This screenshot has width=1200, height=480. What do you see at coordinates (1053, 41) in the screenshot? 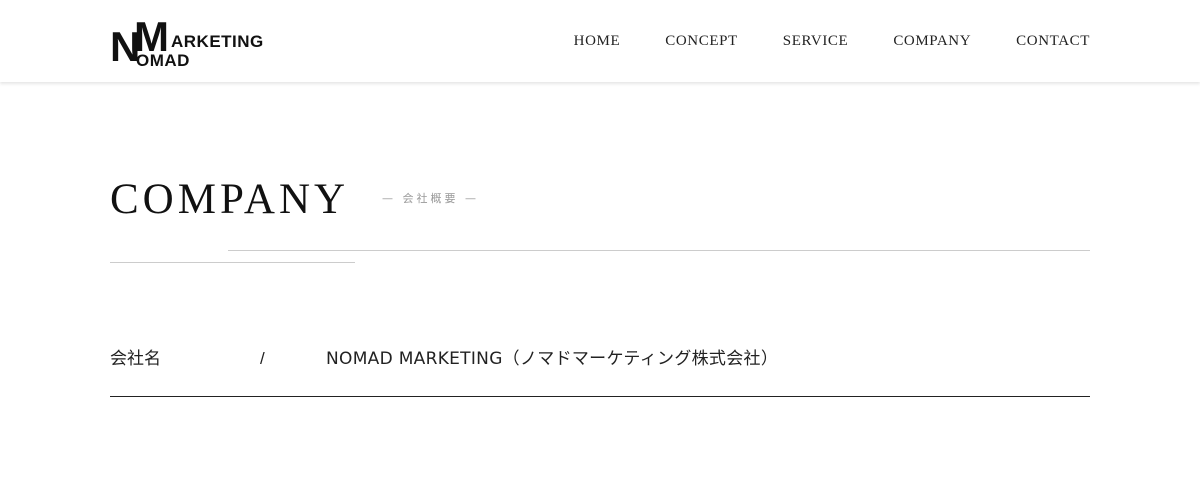
I see `nav-item-contact: CONTACT` at bounding box center [1053, 41].